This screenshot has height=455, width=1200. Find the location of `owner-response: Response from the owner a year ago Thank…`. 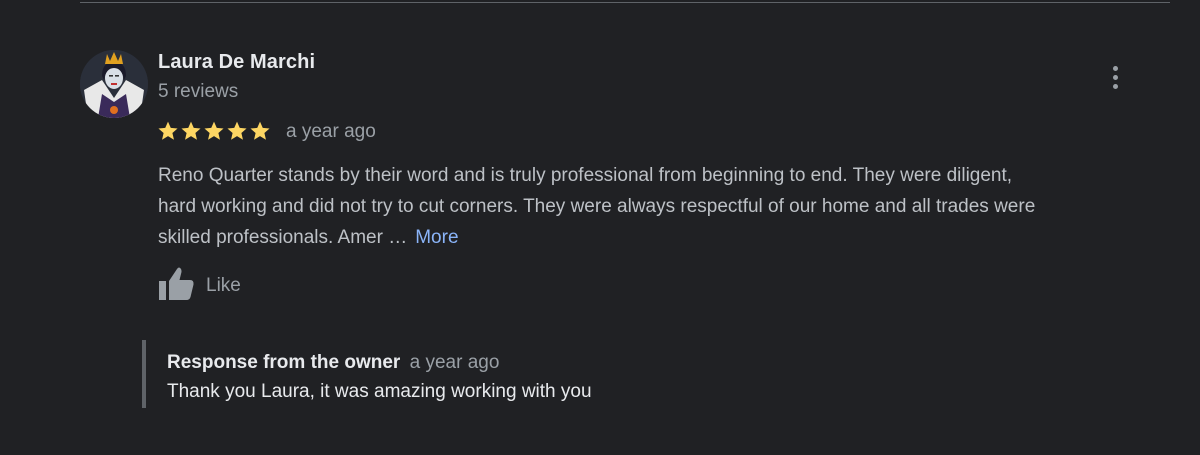

owner-response: Response from the owner a year ago Thank… is located at coordinates (492, 374).